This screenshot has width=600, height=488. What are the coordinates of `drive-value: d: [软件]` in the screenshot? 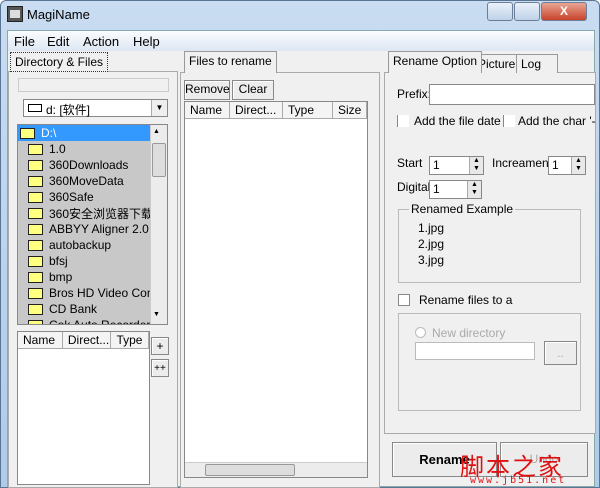 It's located at (68, 110).